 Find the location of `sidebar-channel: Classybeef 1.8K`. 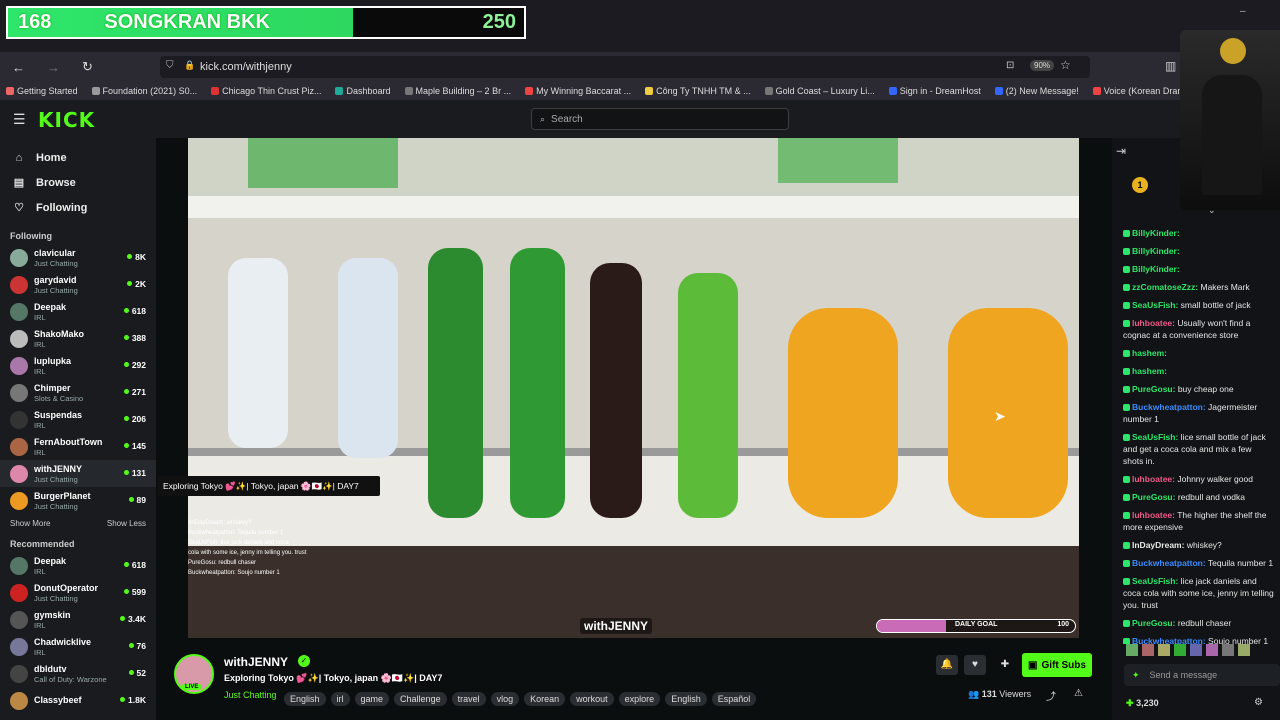

sidebar-channel: Classybeef 1.8K is located at coordinates (78, 700).